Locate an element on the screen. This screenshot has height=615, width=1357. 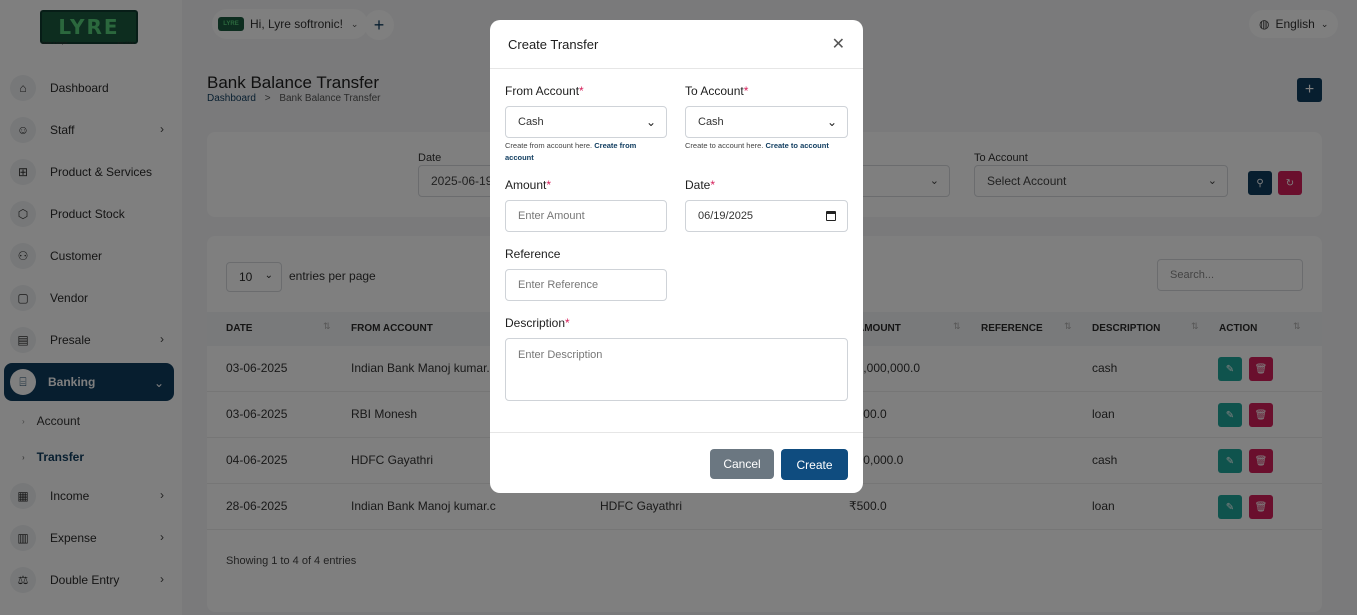
date-label: Date* is located at coordinates (700, 185).